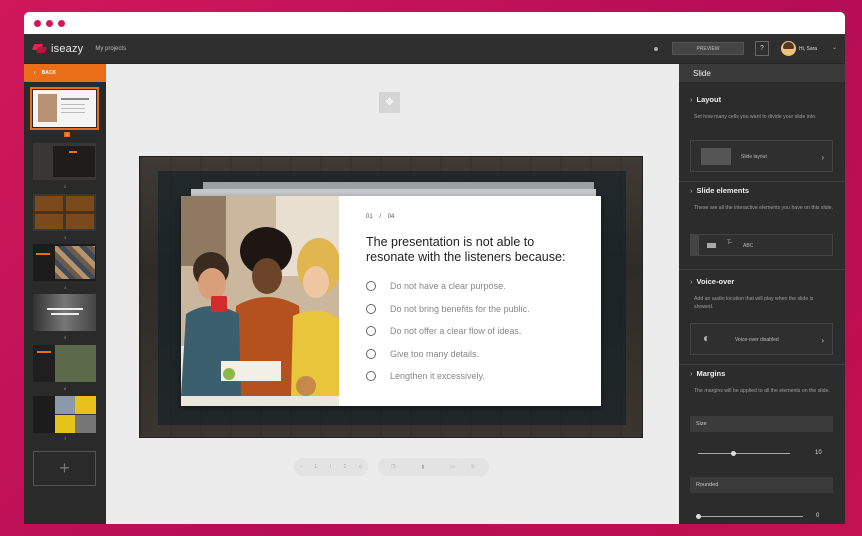  What do you see at coordinates (456, 331) in the screenshot?
I see `answer-label: Do not offer a clear flow of ideas.` at bounding box center [456, 331].